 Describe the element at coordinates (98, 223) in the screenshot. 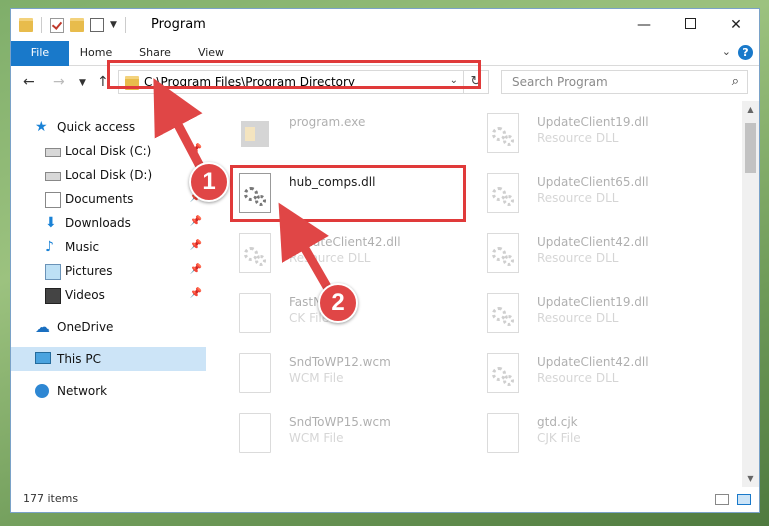

I see `sidebar-item-label: Downloads` at that location.